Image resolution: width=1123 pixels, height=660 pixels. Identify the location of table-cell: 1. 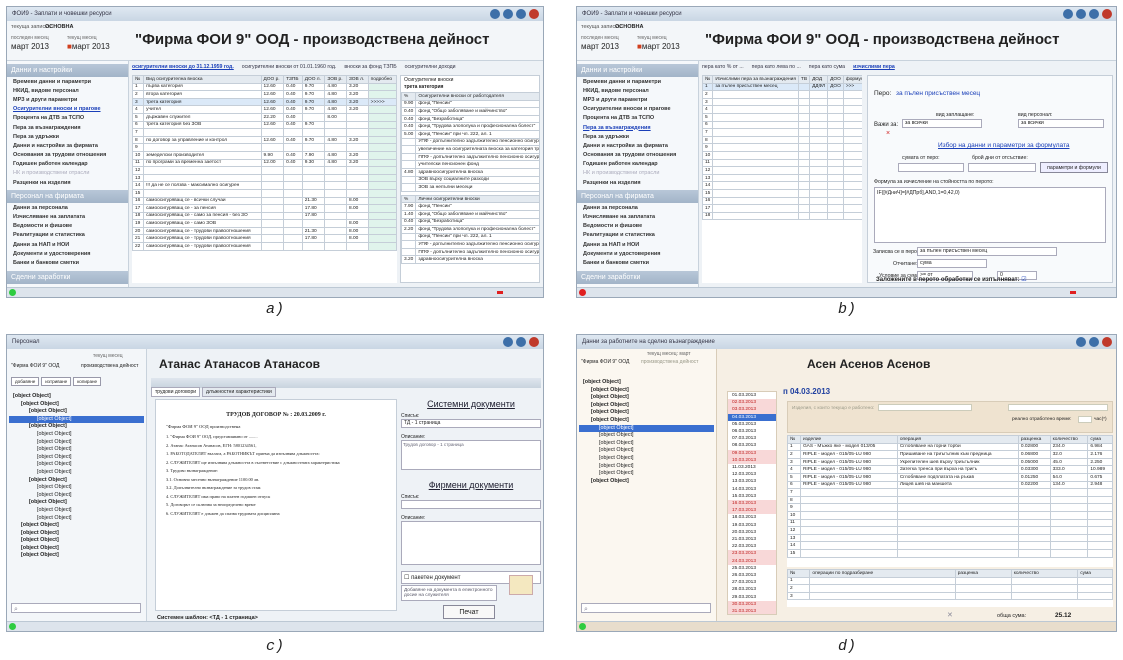
(708, 87).